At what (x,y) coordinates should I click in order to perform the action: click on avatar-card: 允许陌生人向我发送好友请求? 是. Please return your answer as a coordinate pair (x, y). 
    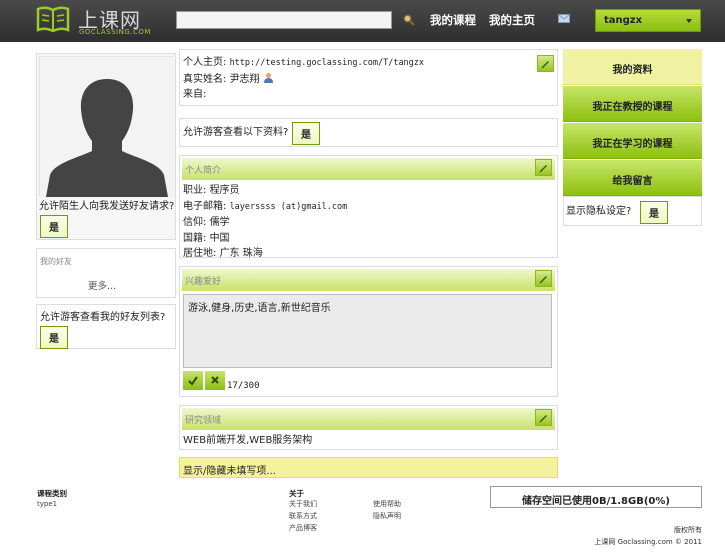
    Looking at the image, I should click on (106, 146).